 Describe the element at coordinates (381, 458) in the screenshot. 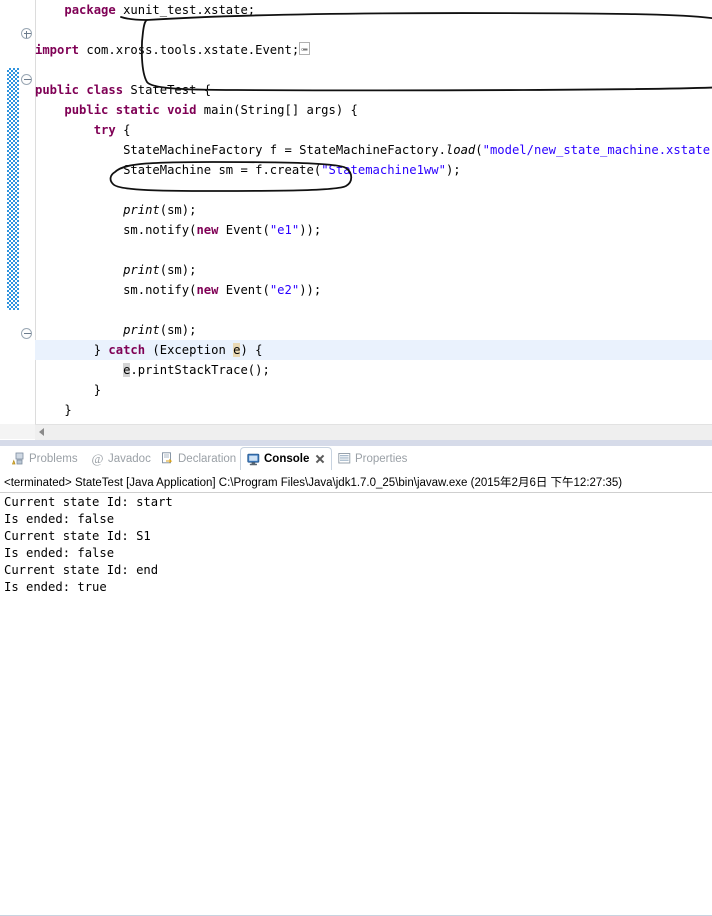

I see `tab-label: Properties` at that location.